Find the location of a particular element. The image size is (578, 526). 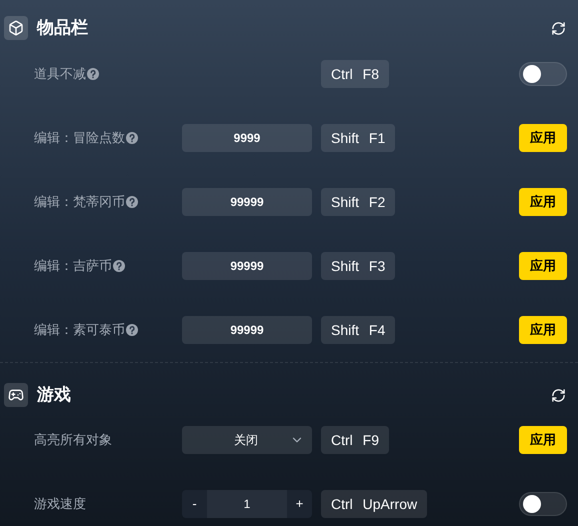

setting-label: 高亮所有对象 is located at coordinates (73, 440).